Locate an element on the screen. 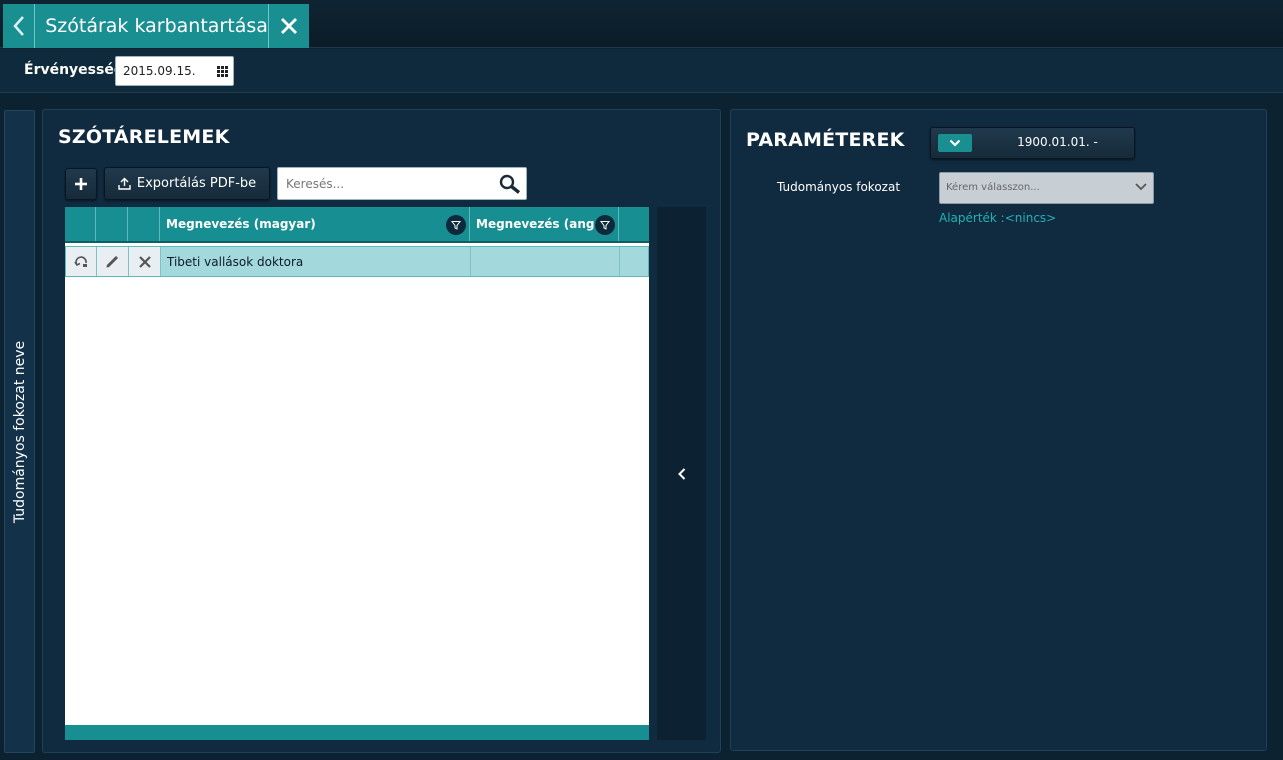 The width and height of the screenshot is (1283, 760). column-header-english-label: Megnevezés (angol) is located at coordinates (544, 224).